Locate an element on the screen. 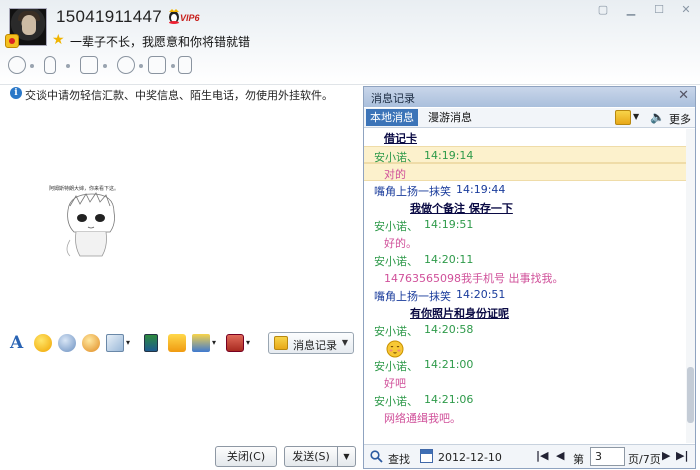  scene-icon is located at coordinates (201, 343).